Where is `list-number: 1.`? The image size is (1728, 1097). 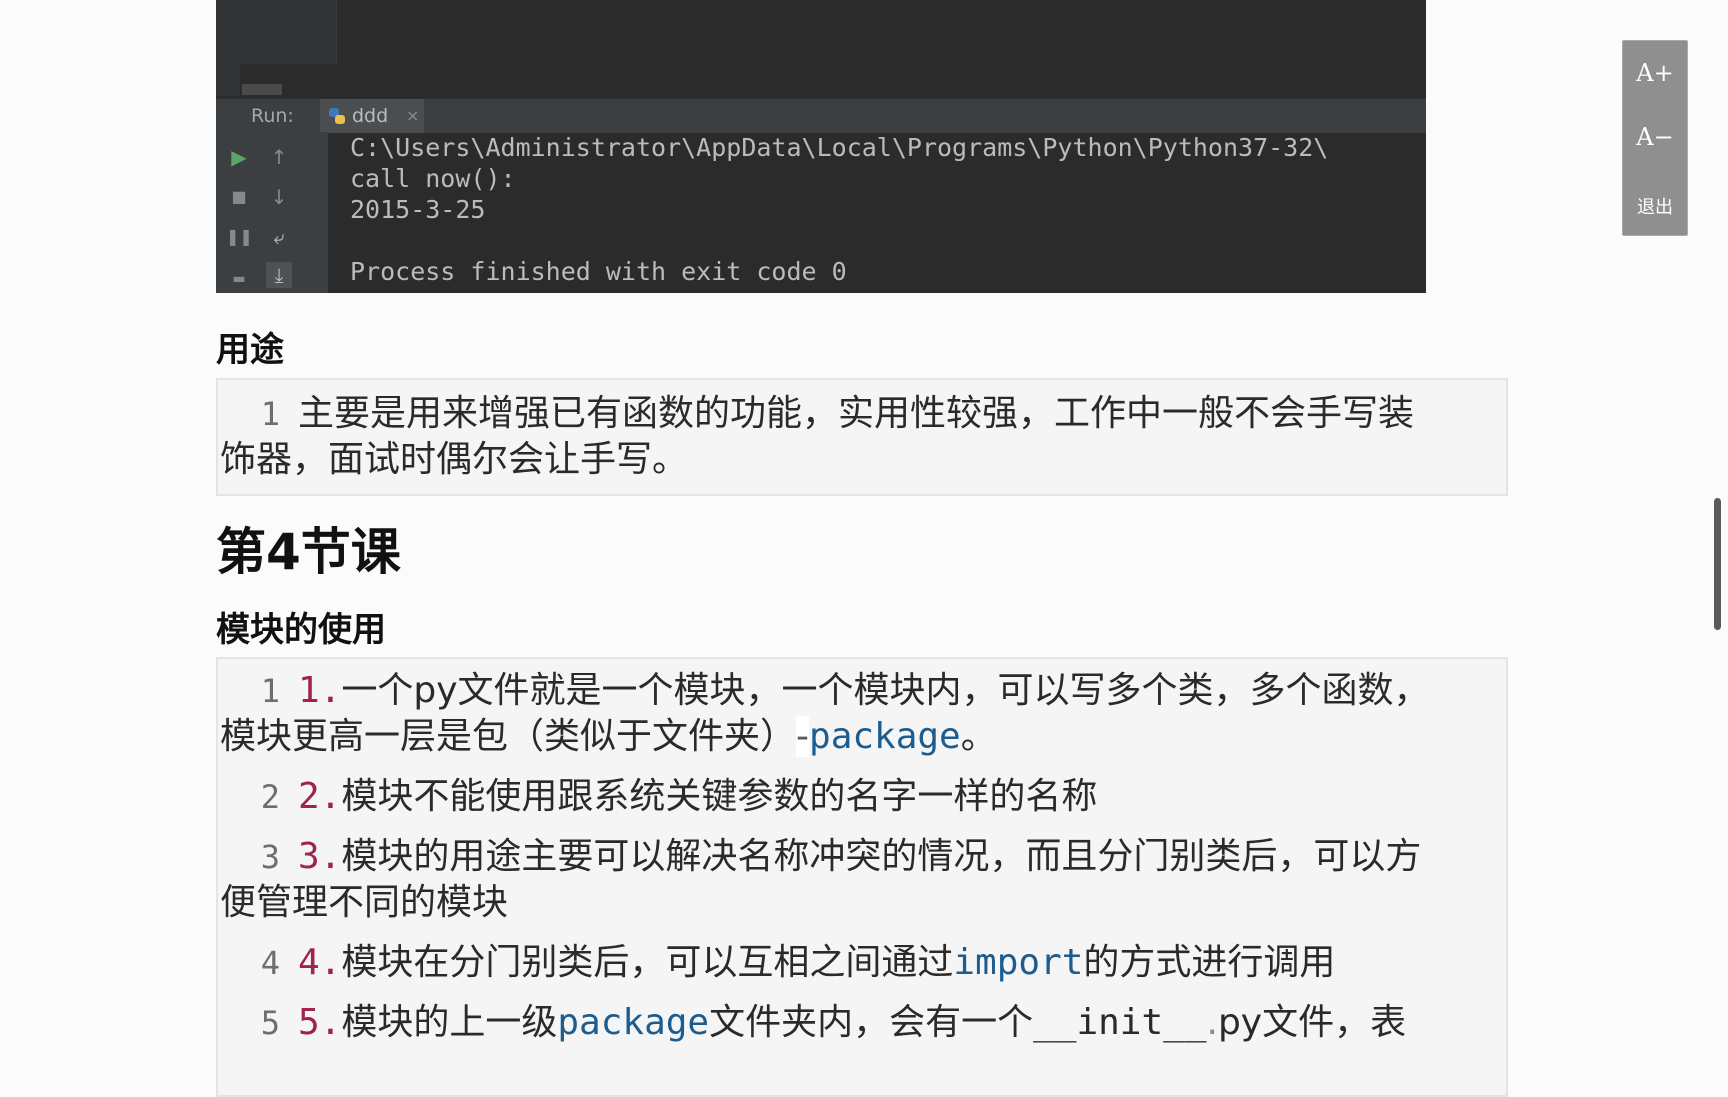
list-number: 1. is located at coordinates (320, 690).